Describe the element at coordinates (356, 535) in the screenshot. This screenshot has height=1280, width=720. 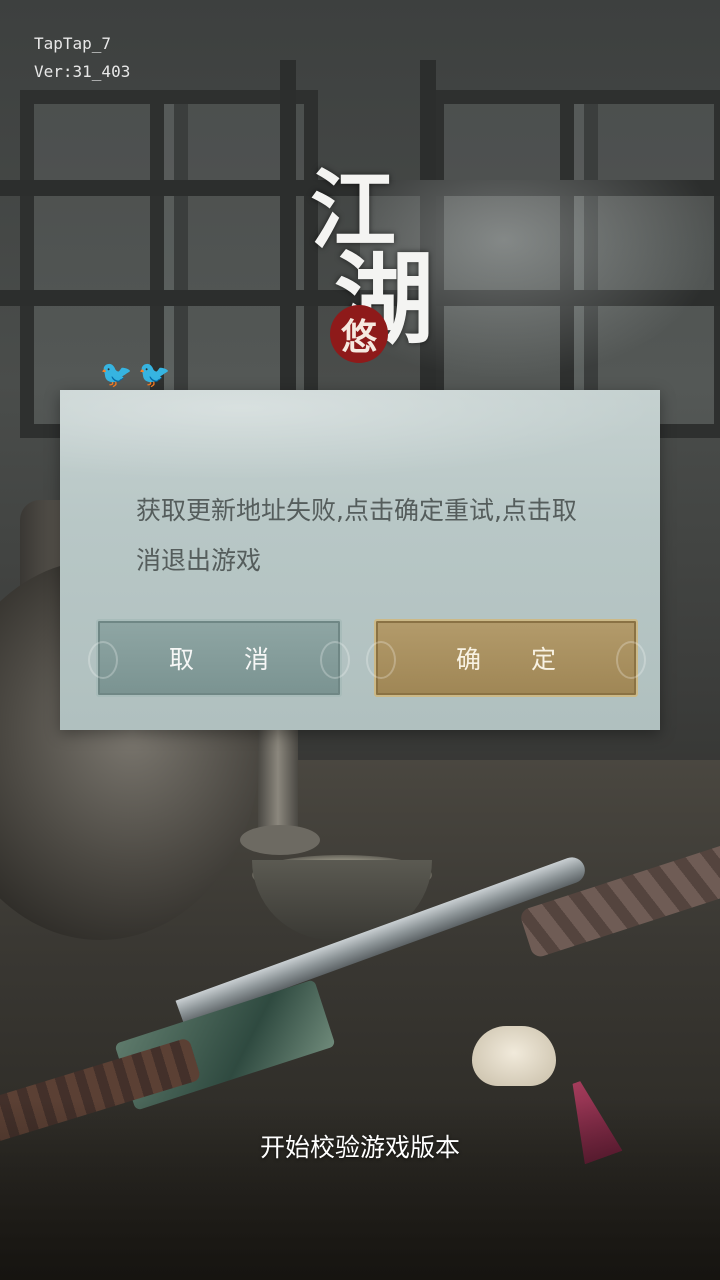
I see `dialog-message: 获取更新地址失败,点击确定重试,点击取消退出游戏` at that location.